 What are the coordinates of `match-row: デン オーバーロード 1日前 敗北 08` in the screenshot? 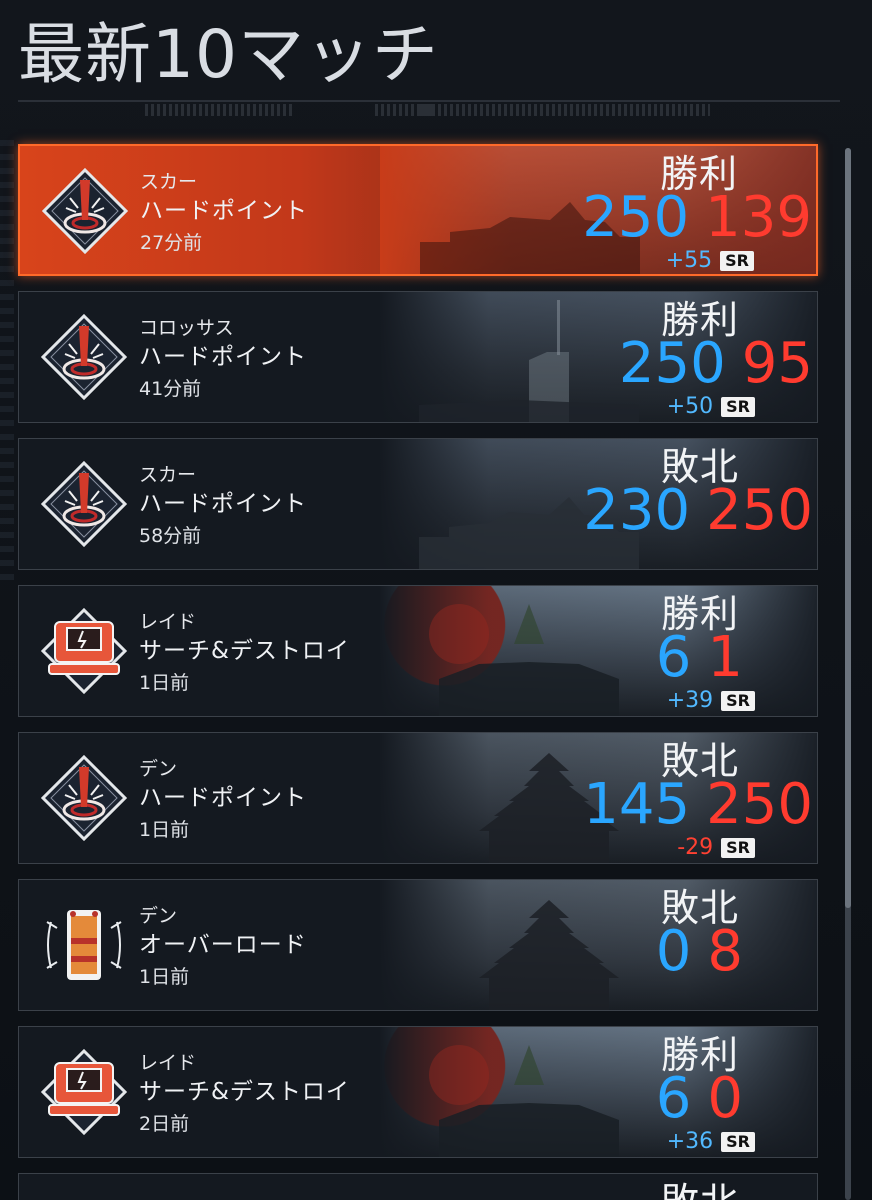 It's located at (418, 945).